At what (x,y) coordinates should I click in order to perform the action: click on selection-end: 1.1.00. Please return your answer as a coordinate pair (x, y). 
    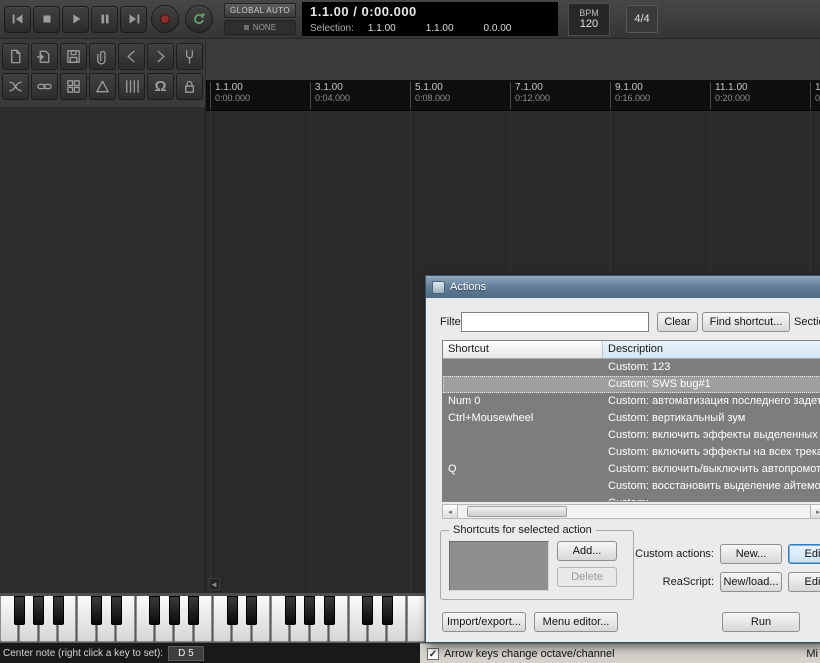
    Looking at the image, I should click on (440, 28).